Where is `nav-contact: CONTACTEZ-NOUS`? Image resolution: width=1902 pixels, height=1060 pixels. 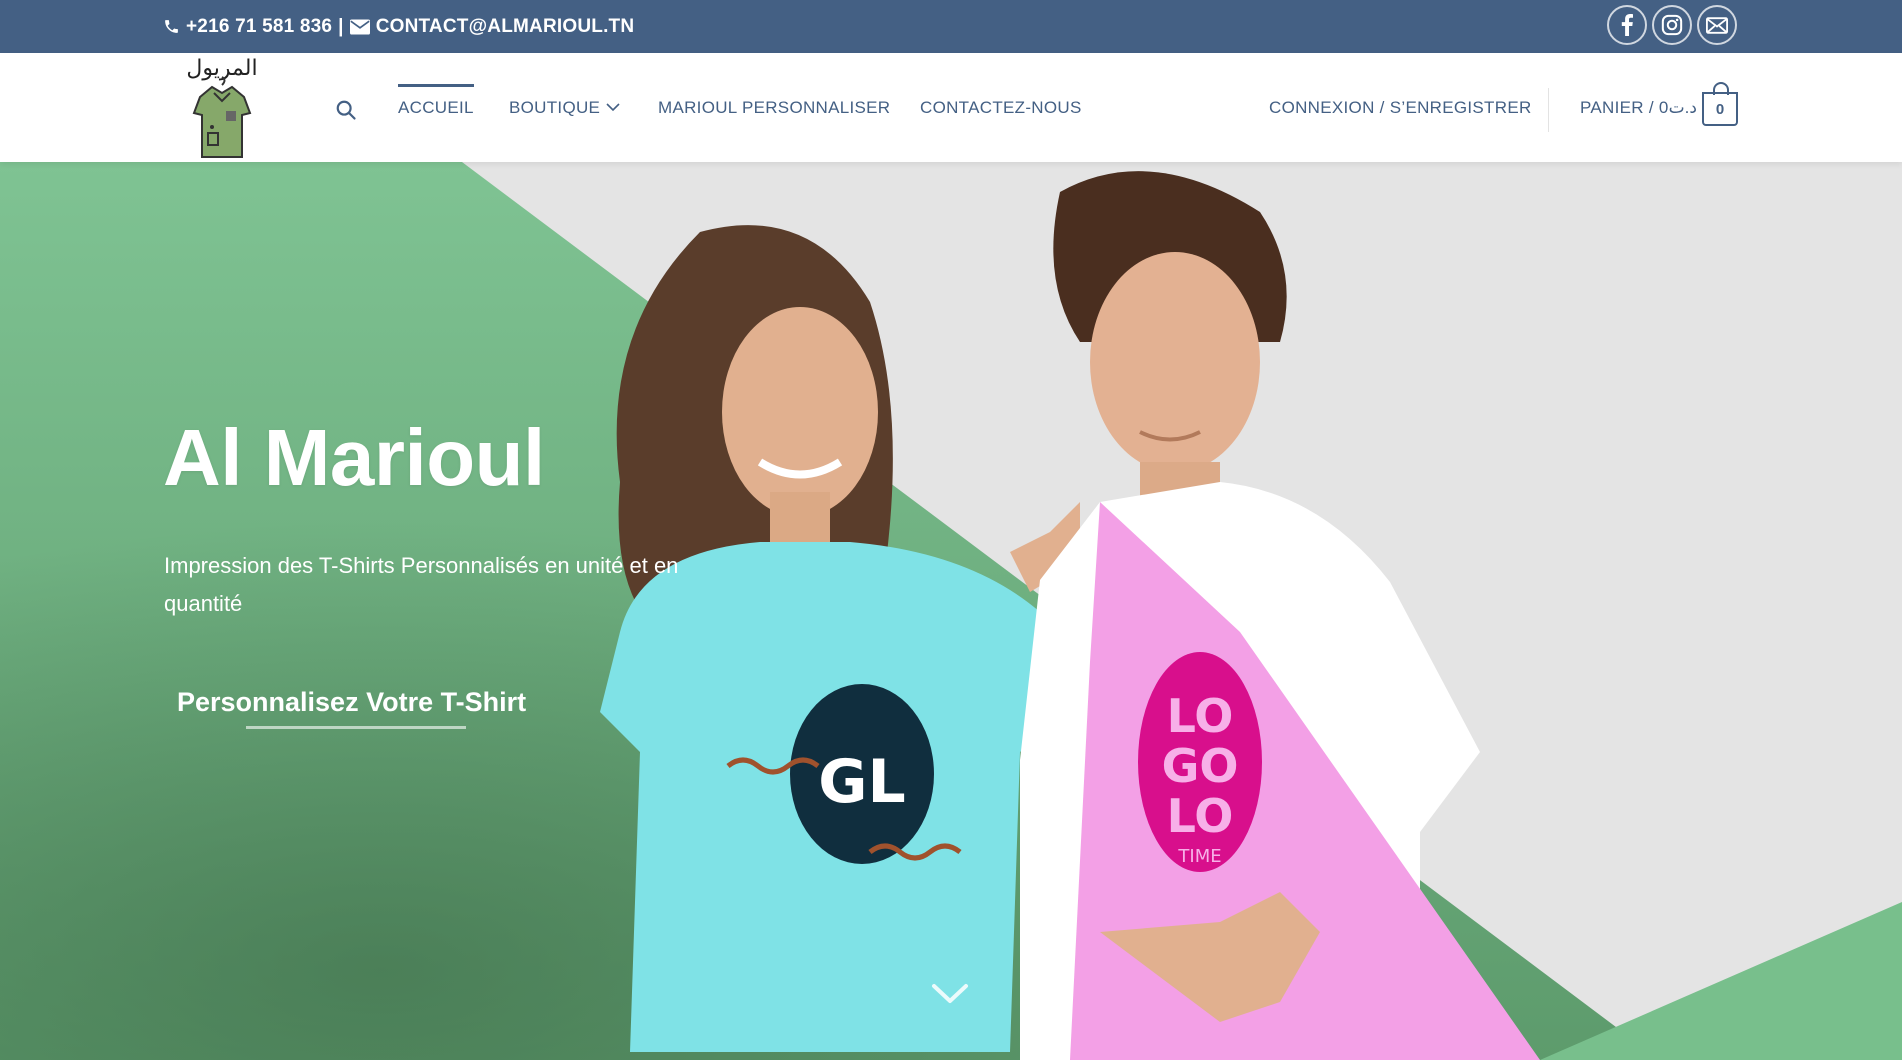 nav-contact: CONTACTEZ-NOUS is located at coordinates (1001, 107).